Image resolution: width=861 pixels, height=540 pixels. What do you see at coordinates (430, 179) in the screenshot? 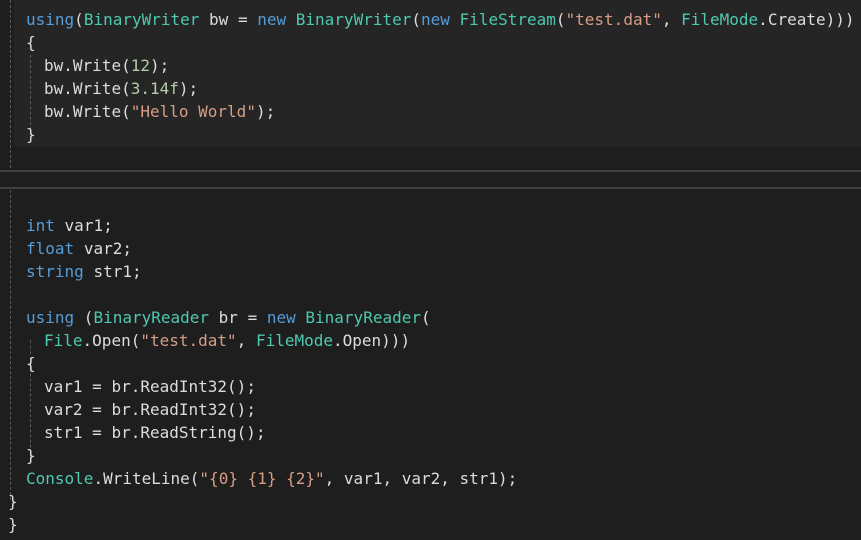
I see `editor-splitter` at bounding box center [430, 179].